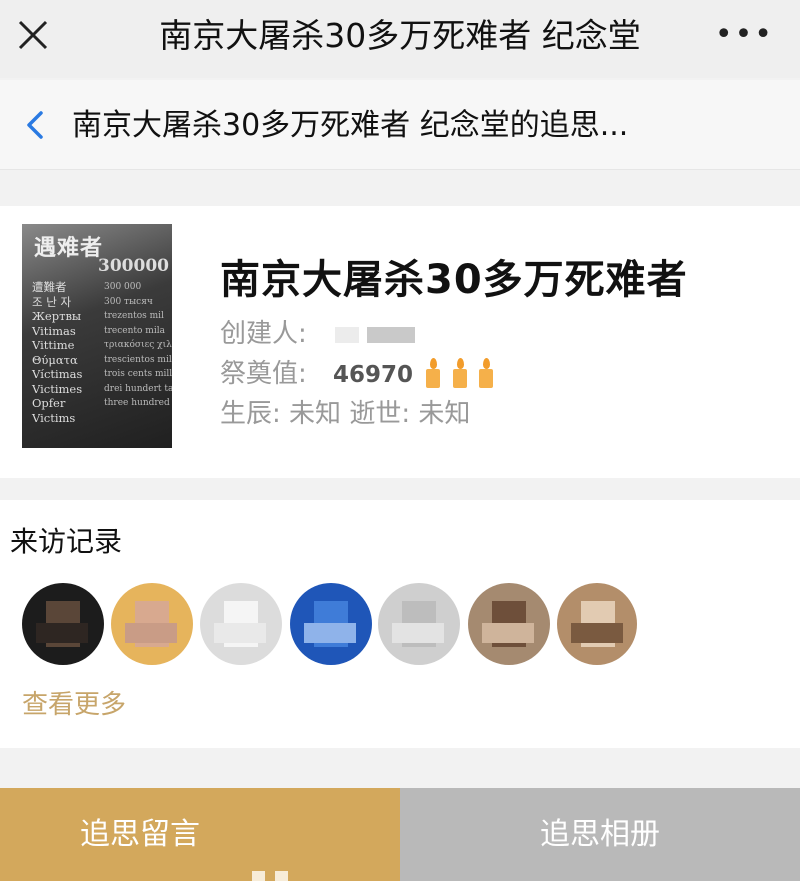  I want to click on memorial-message-label: 追思留言, so click(140, 834).